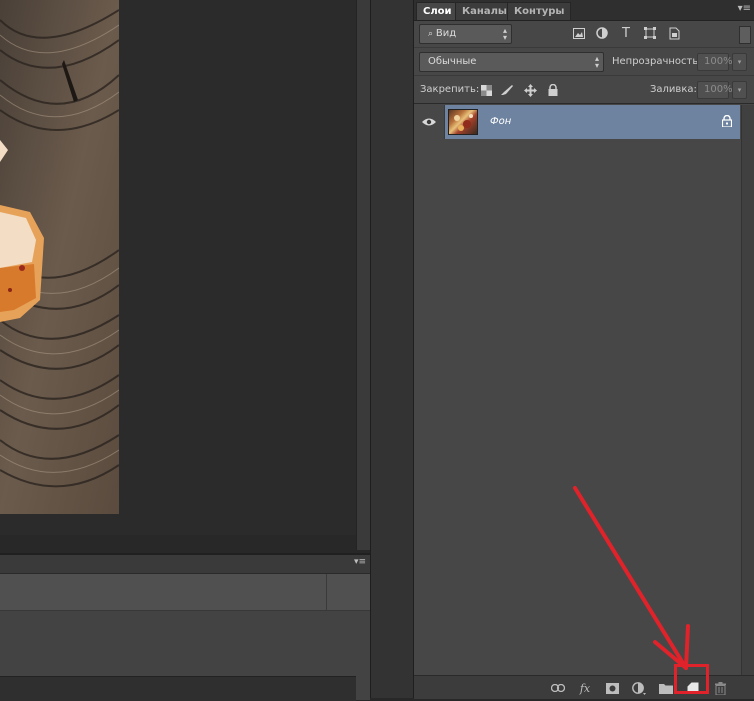  What do you see at coordinates (631, 578) in the screenshot?
I see `annotation-arrow` at bounding box center [631, 578].